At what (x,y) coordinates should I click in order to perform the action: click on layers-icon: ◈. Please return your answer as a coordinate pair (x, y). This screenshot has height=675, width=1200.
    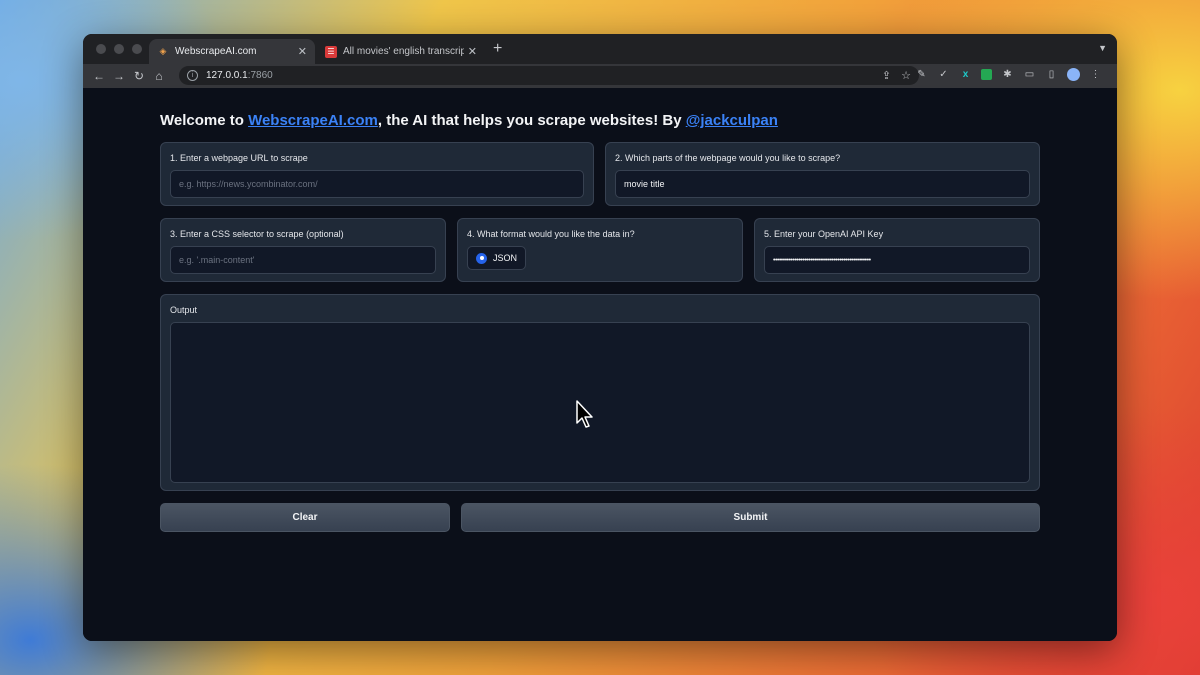
    Looking at the image, I should click on (163, 51).